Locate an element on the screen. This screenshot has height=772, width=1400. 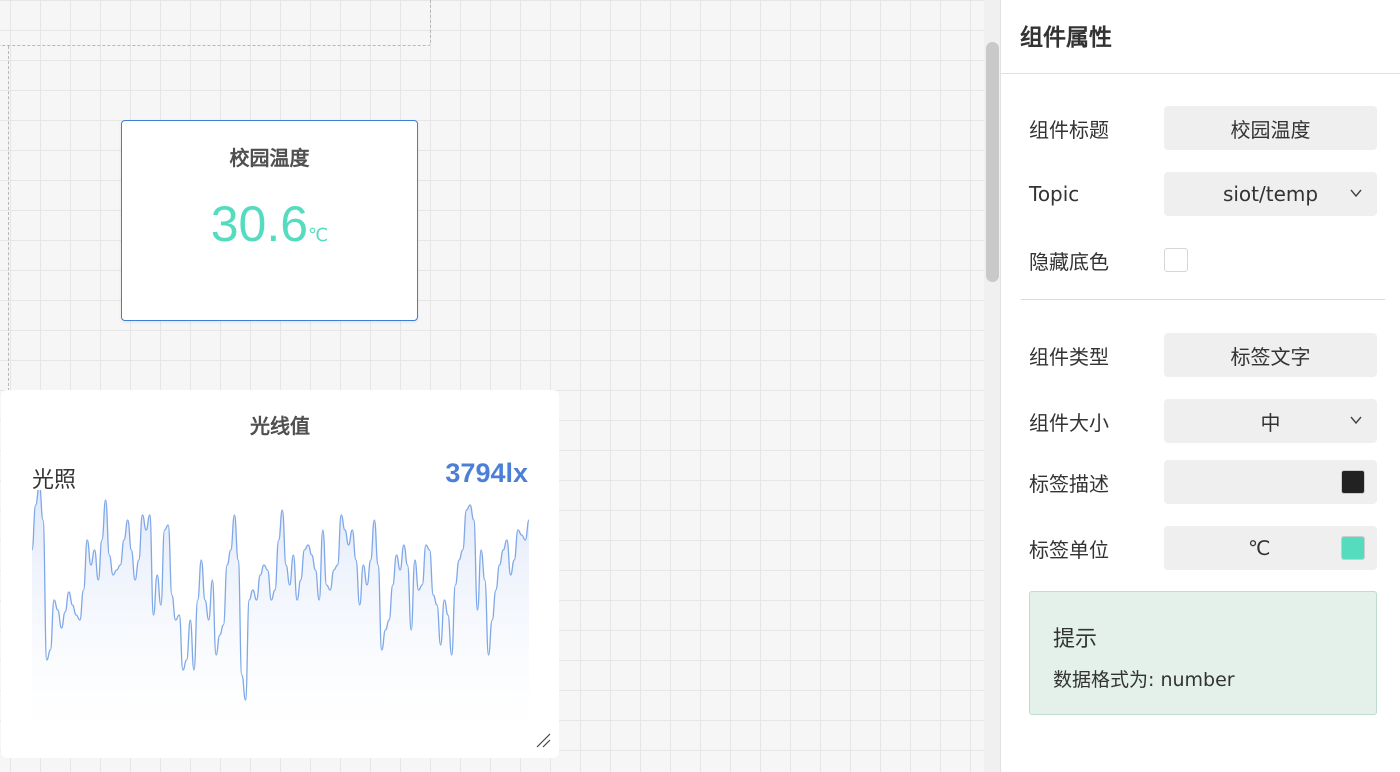
prop-row-topic: Topic siot/temp is located at coordinates (1203, 194).